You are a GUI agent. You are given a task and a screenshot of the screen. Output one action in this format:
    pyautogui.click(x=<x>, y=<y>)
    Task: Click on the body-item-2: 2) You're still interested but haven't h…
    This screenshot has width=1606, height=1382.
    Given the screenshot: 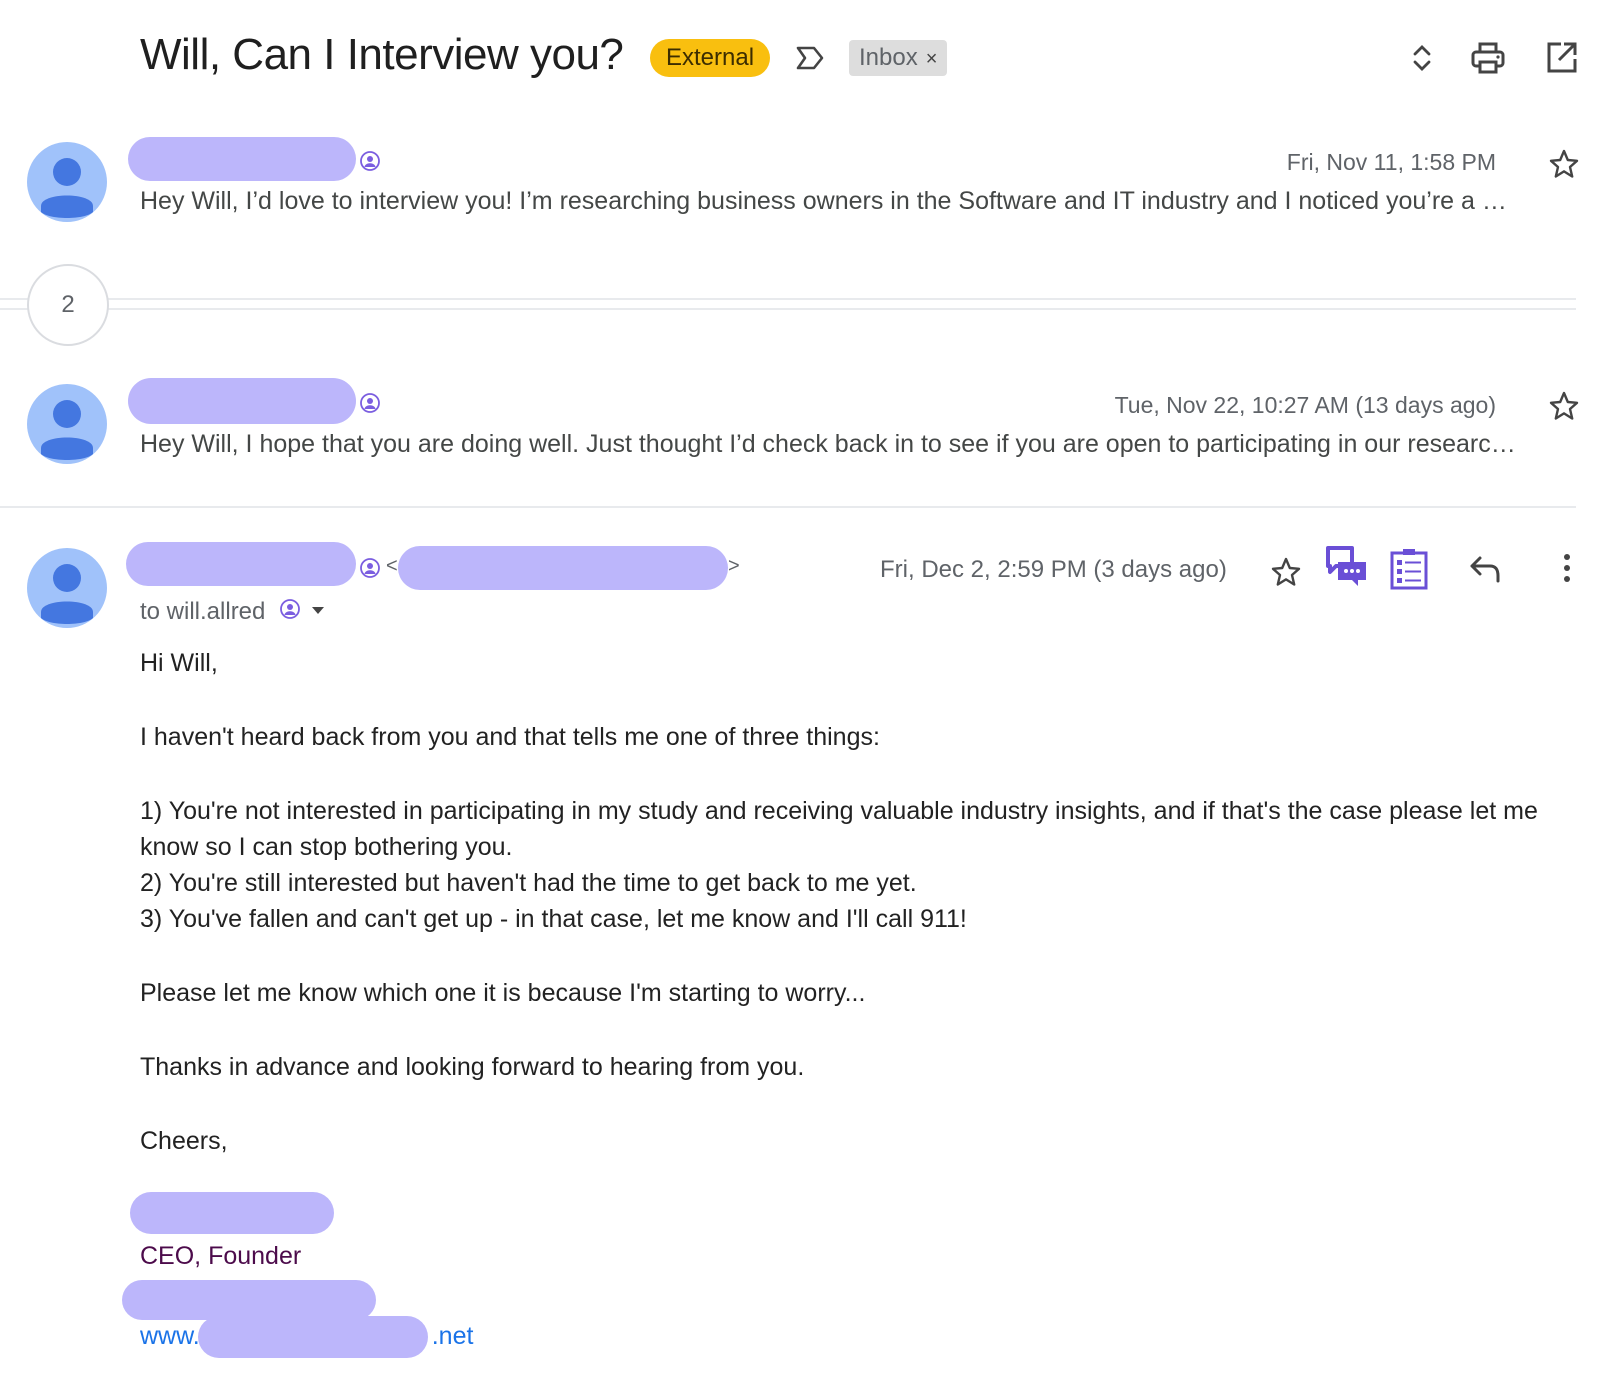 What is the action you would take?
    pyautogui.click(x=528, y=883)
    